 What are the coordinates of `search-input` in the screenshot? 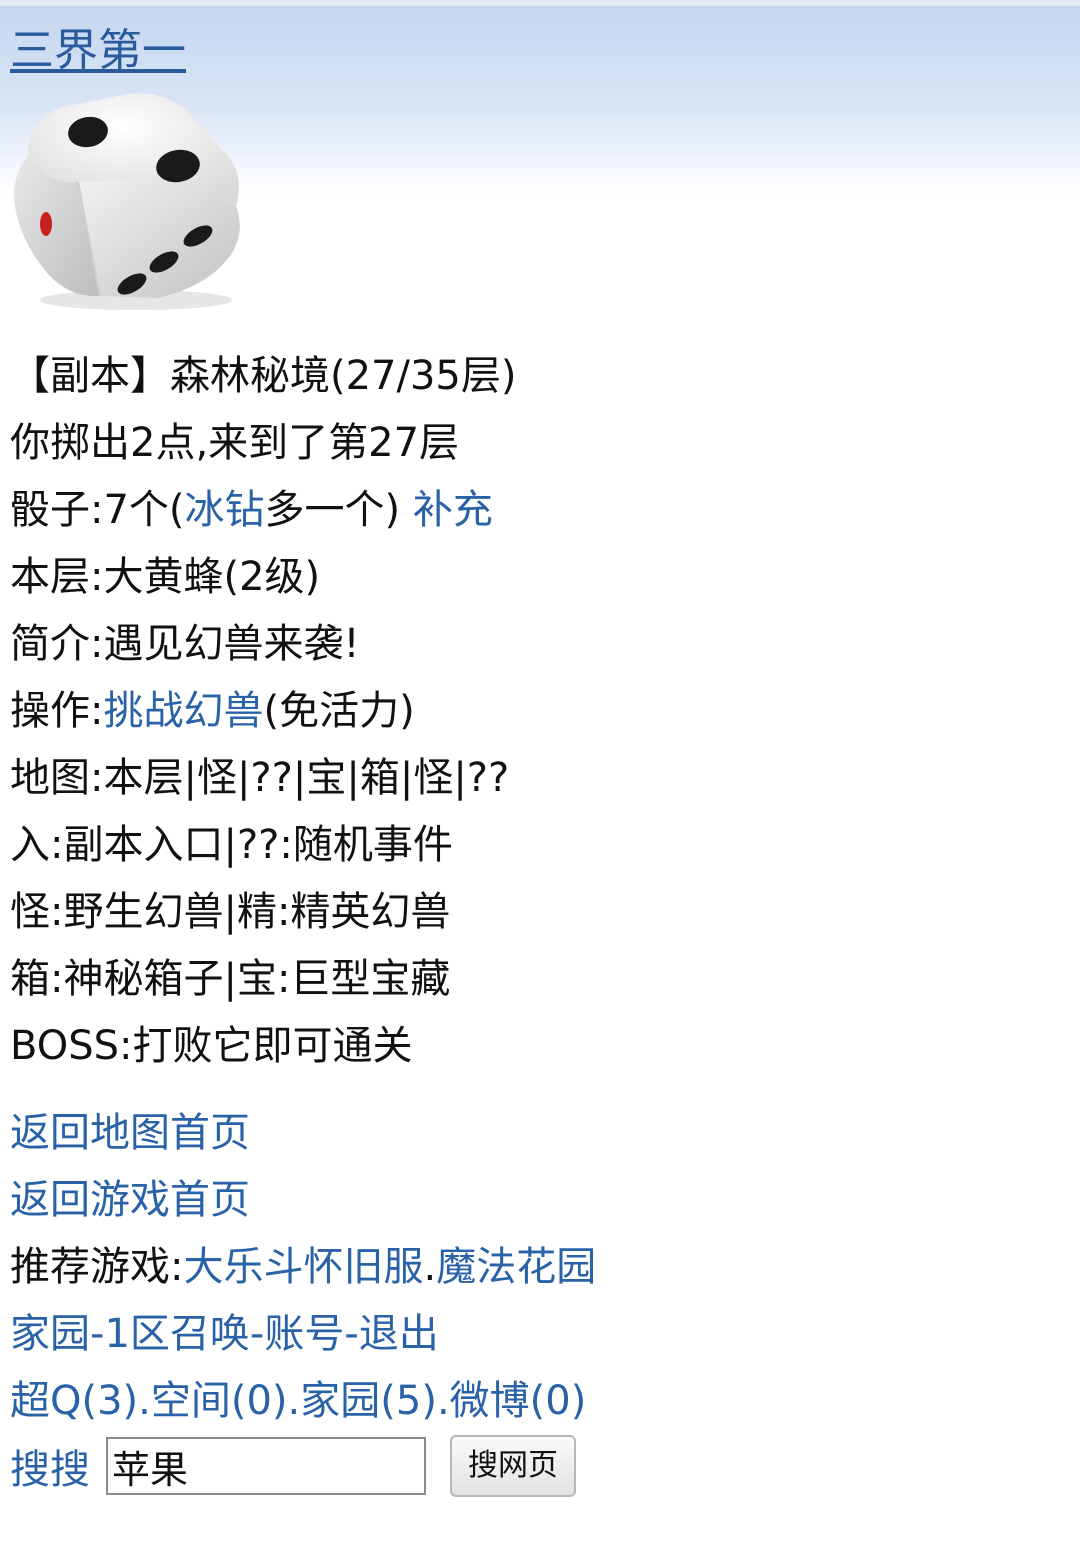 It's located at (266, 1466).